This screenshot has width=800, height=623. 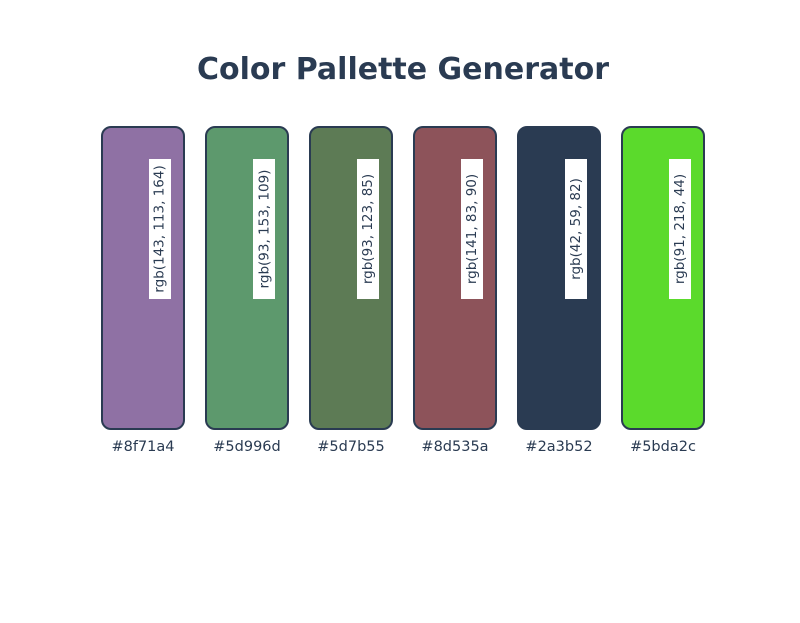 I want to click on hex-value: #5d7b55, so click(x=351, y=447).